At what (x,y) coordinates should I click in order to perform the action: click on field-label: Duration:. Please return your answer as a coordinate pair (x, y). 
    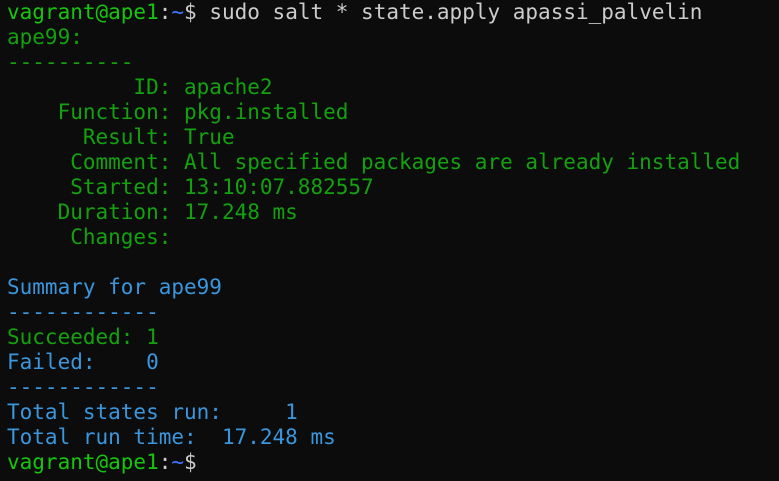
    Looking at the image, I should click on (89, 212).